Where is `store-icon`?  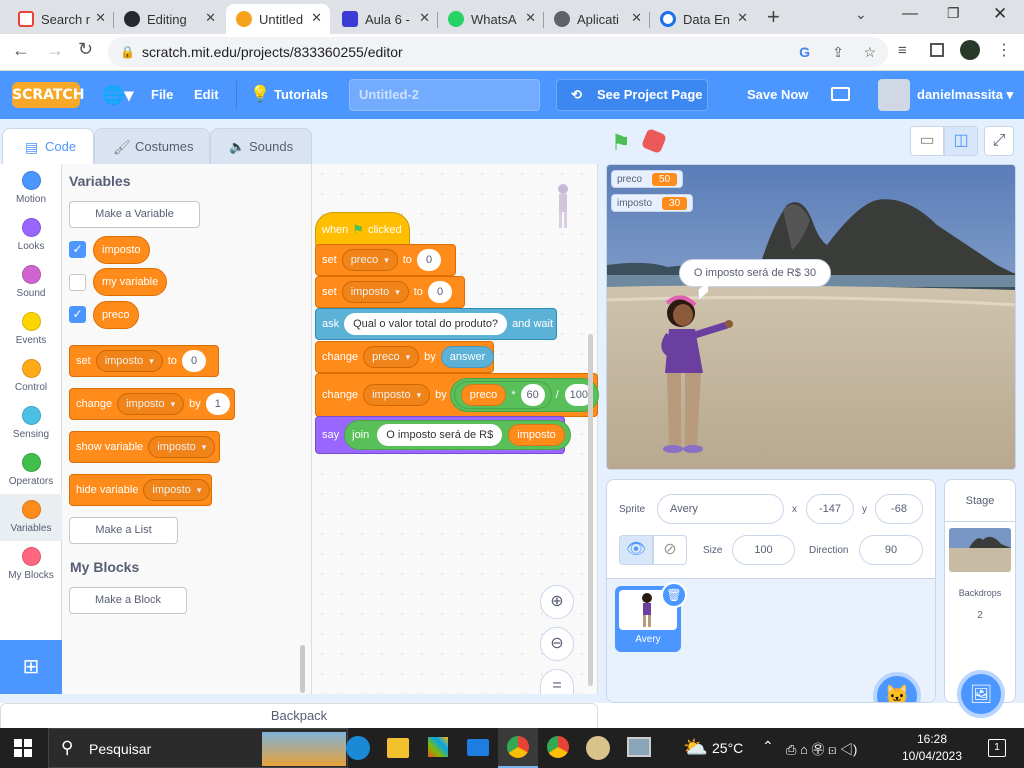
store-icon is located at coordinates (438, 747).